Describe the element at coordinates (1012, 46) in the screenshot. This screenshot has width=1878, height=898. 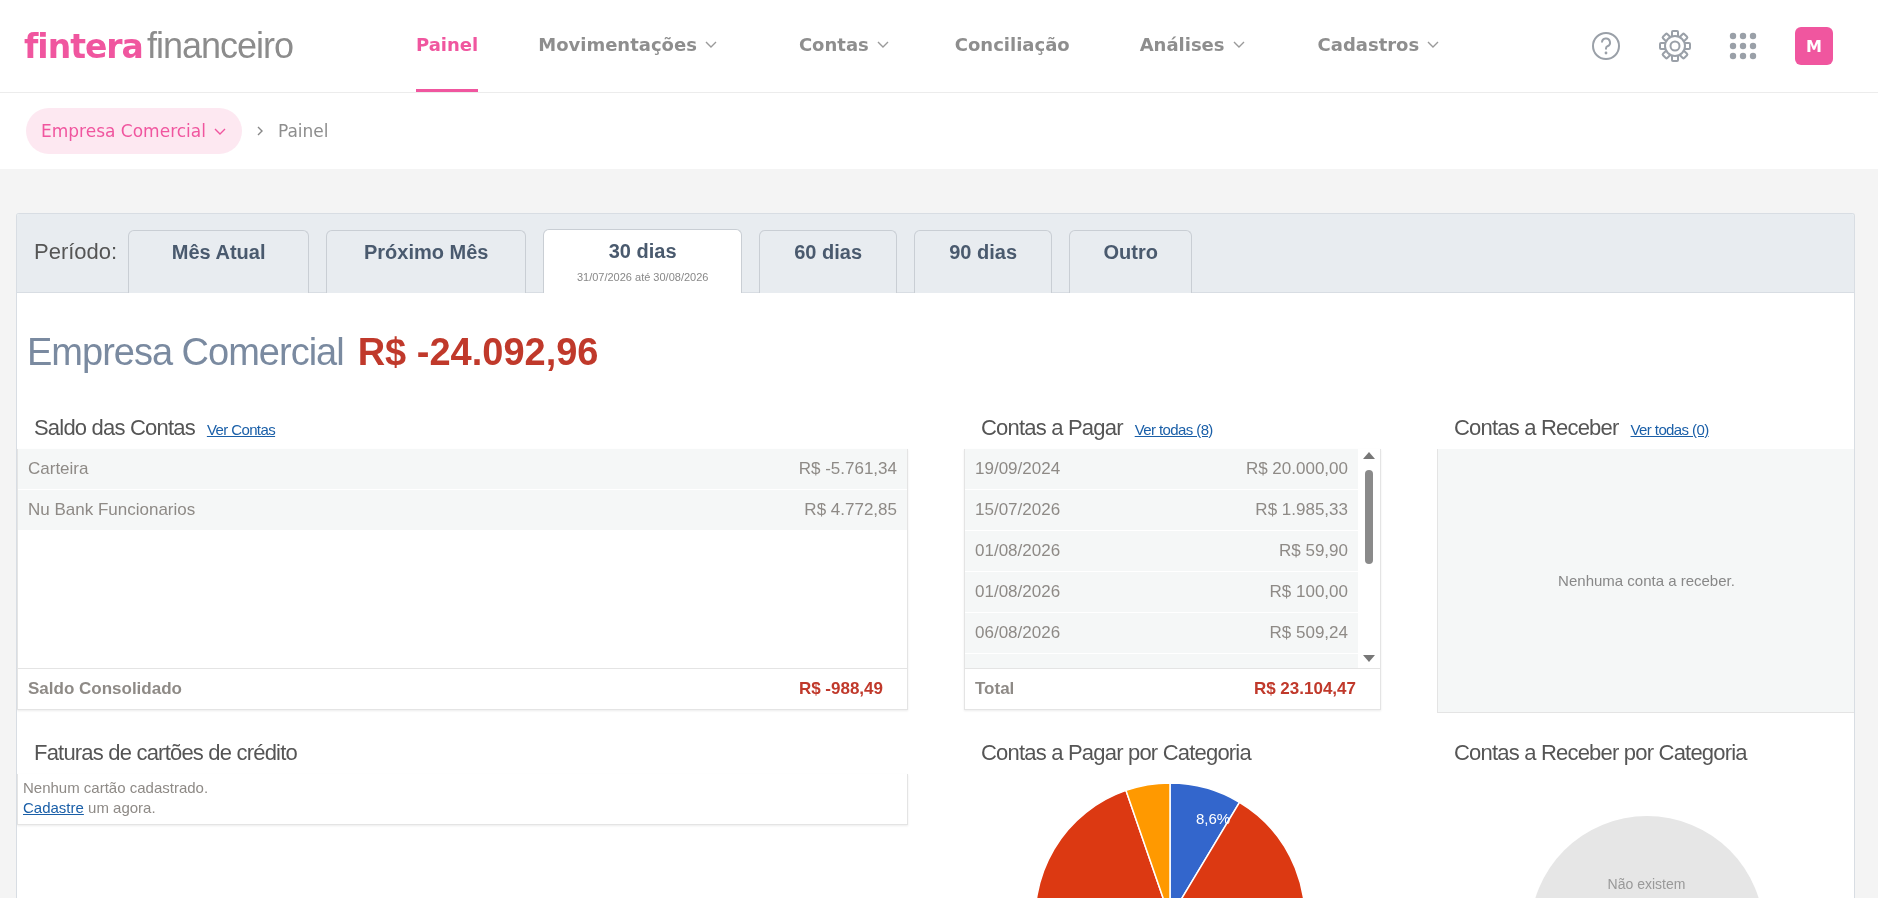
I see `nav-tab: Conciliação` at that location.